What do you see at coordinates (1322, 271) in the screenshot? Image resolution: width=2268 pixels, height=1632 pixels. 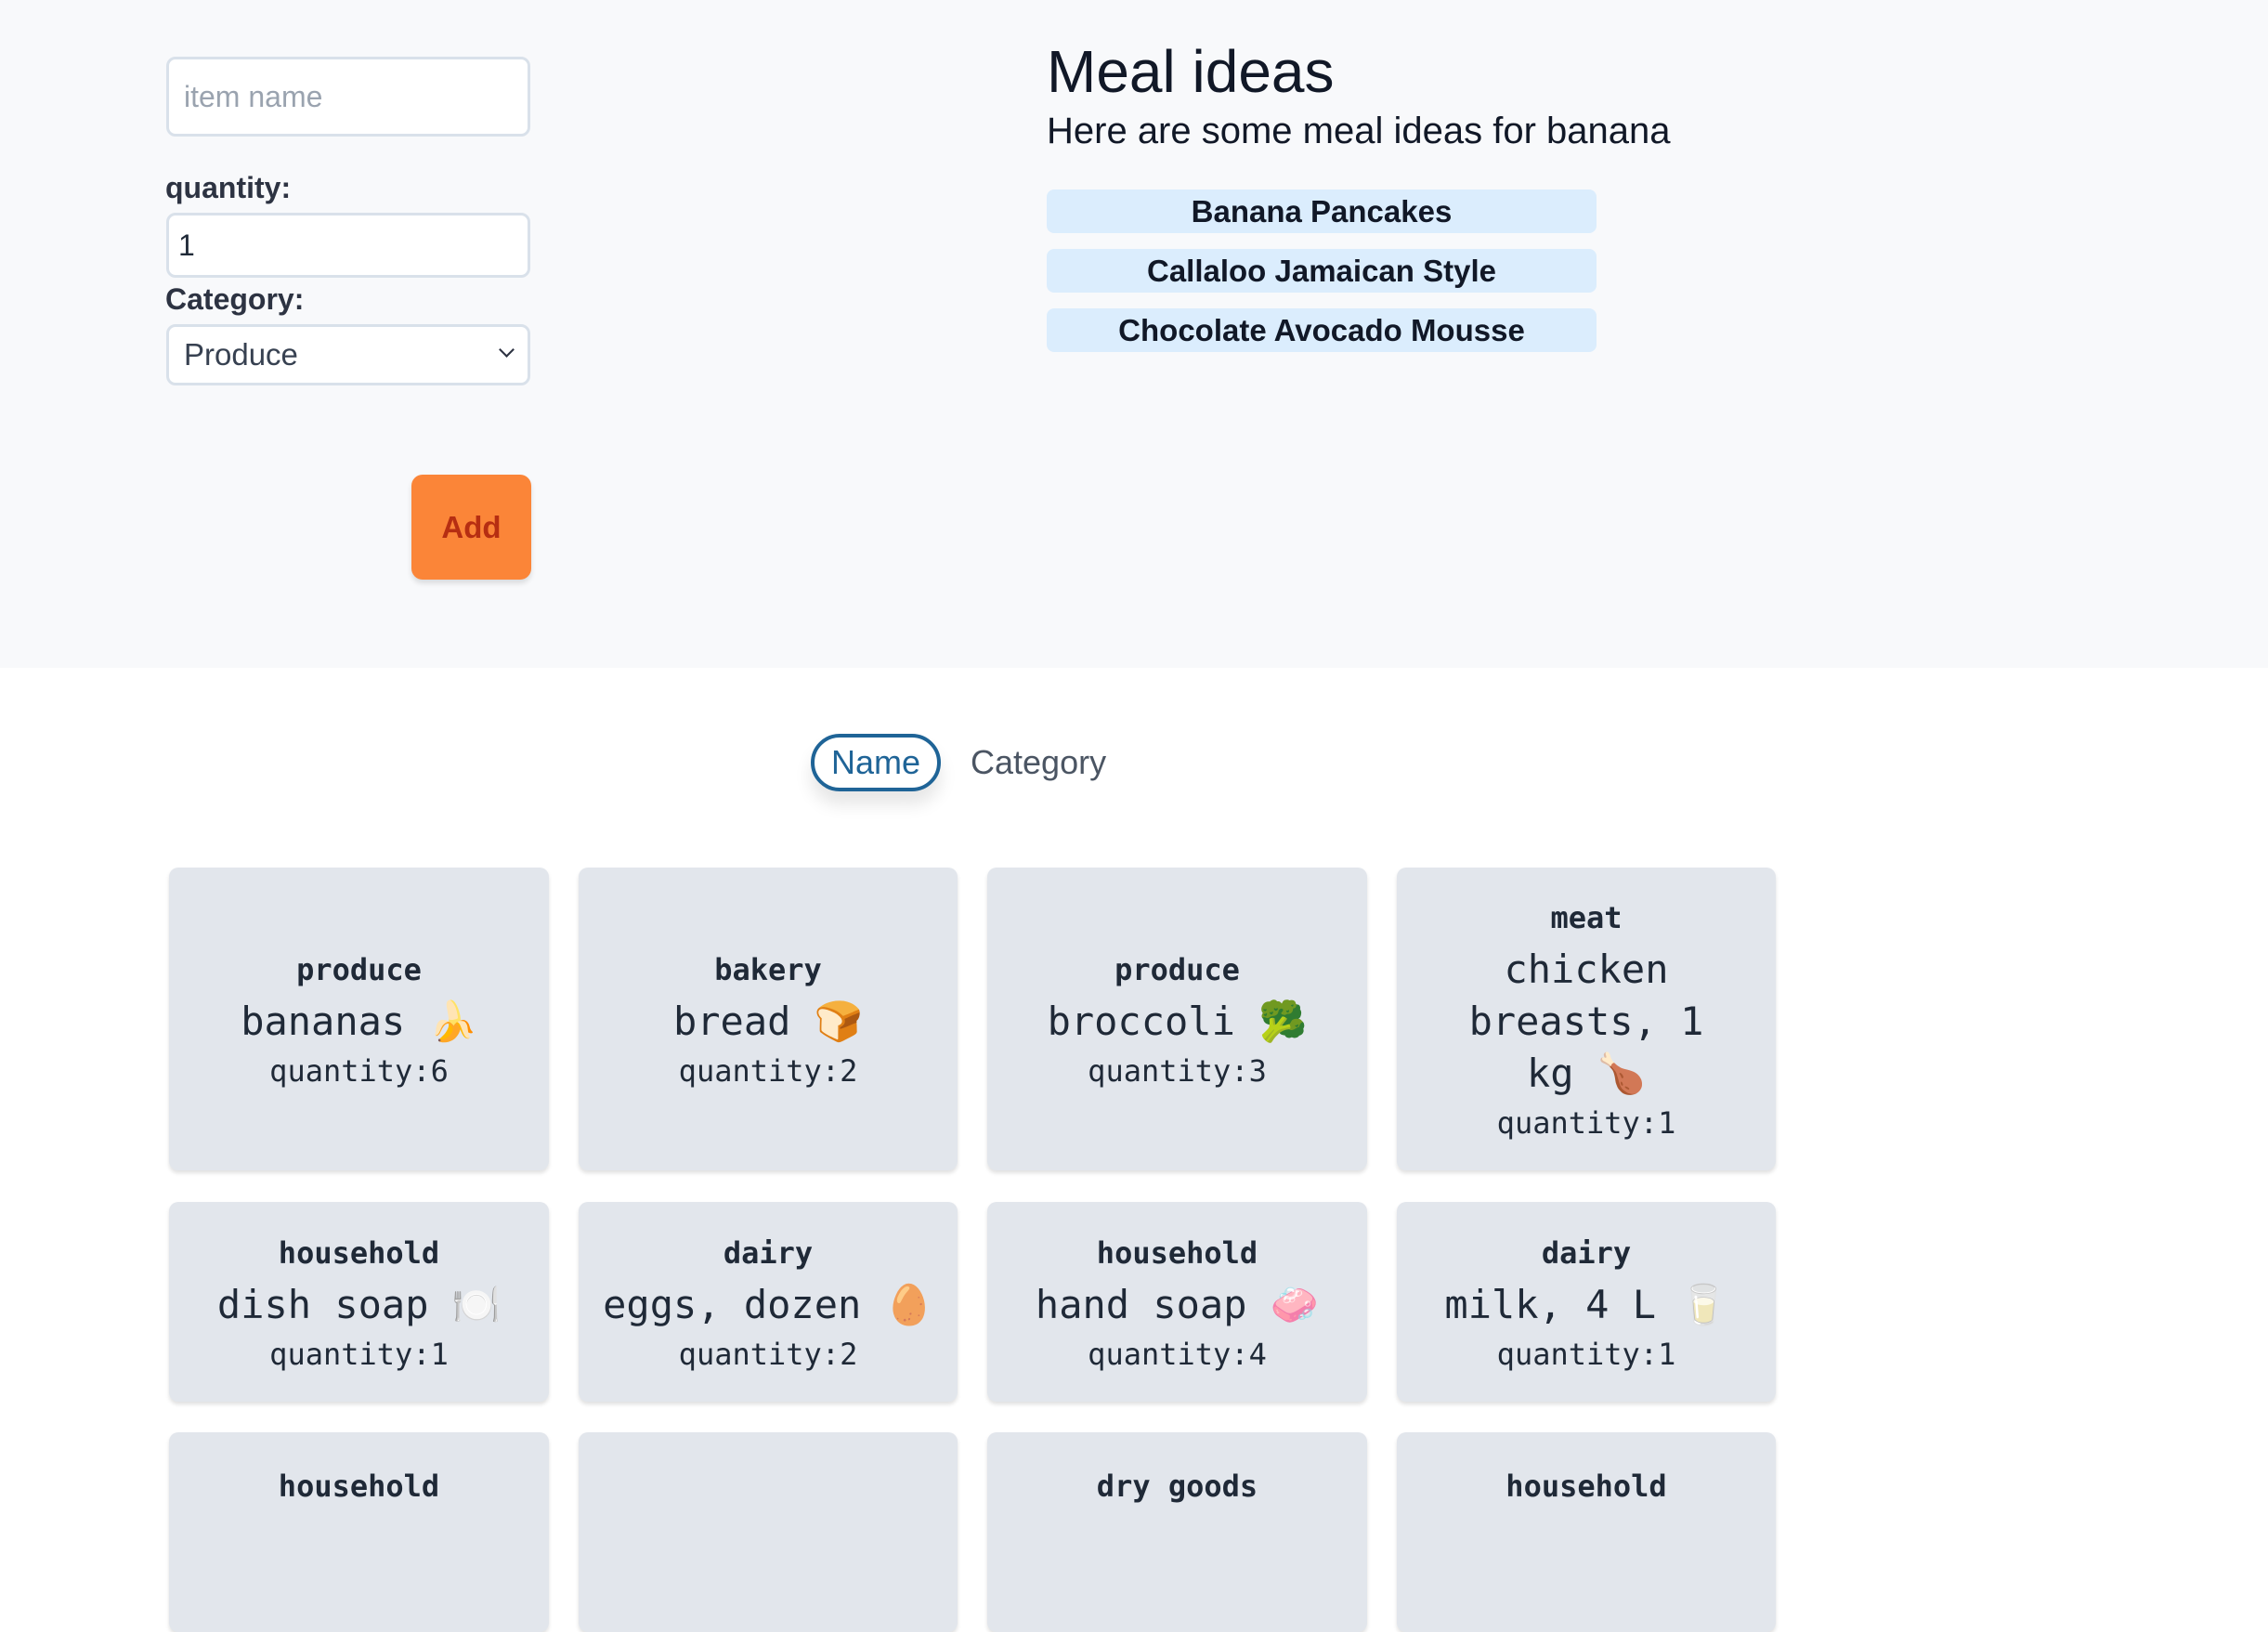 I see `meal-idea-item: Callaloo Jamaican Style` at bounding box center [1322, 271].